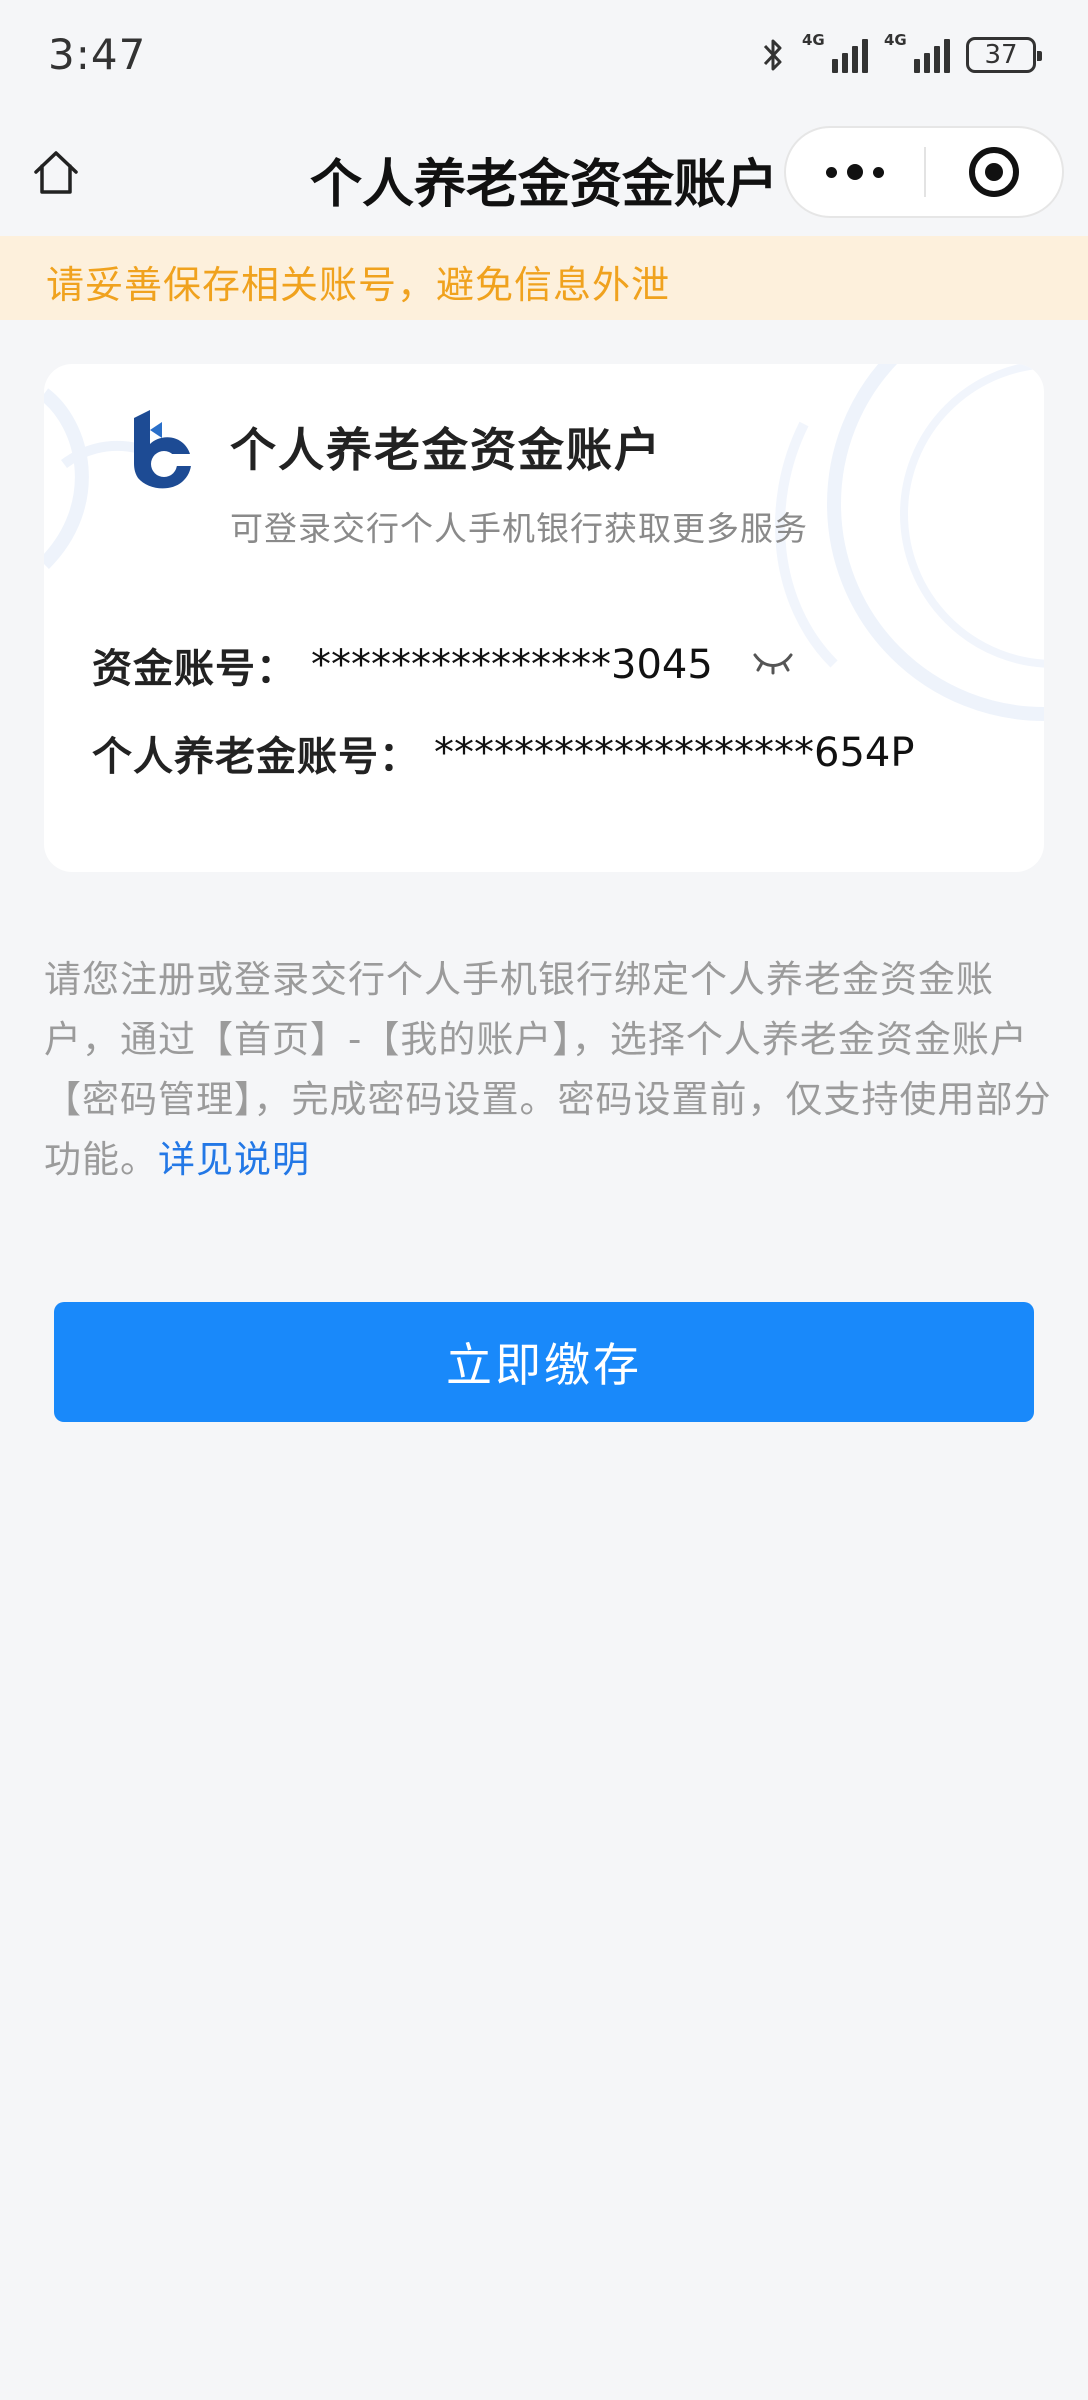 This screenshot has height=2400, width=1088. I want to click on status-bar: 3:47 4G 4G 37, so click(544, 56).